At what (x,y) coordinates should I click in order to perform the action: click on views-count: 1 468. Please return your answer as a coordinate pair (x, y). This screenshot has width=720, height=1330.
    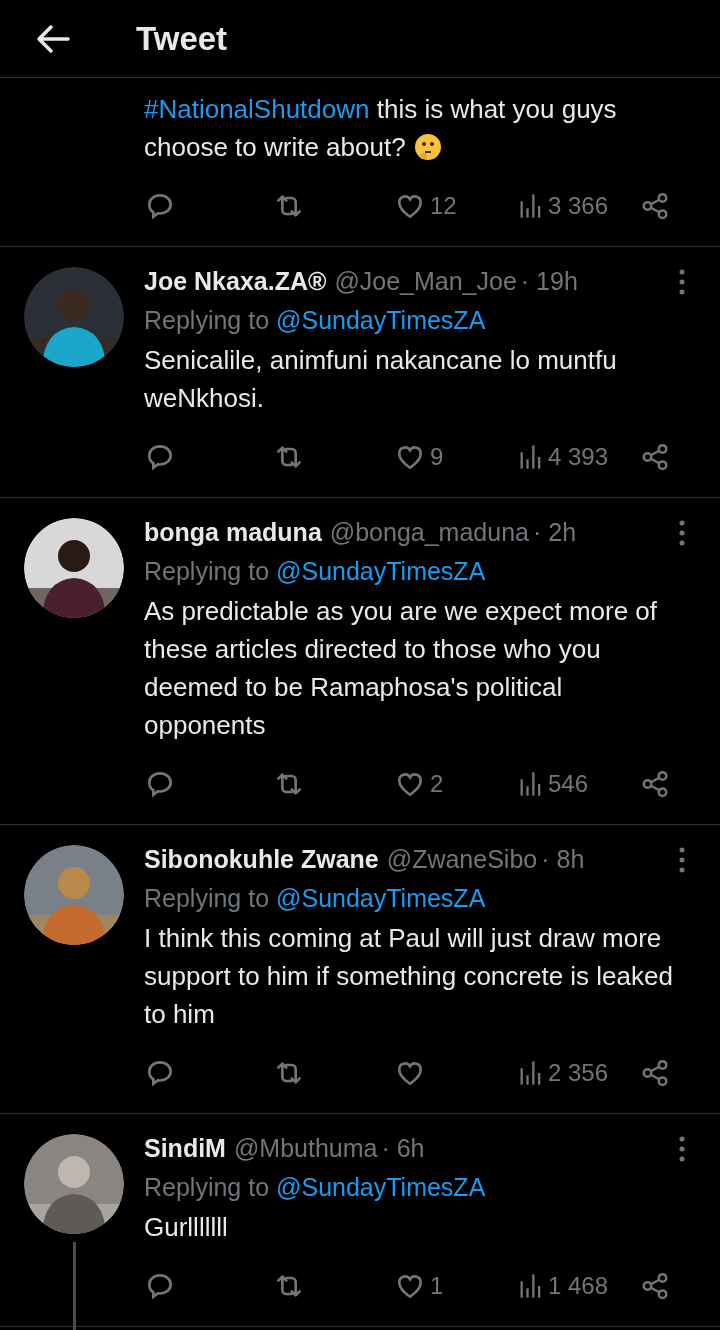
    Looking at the image, I should click on (578, 1286).